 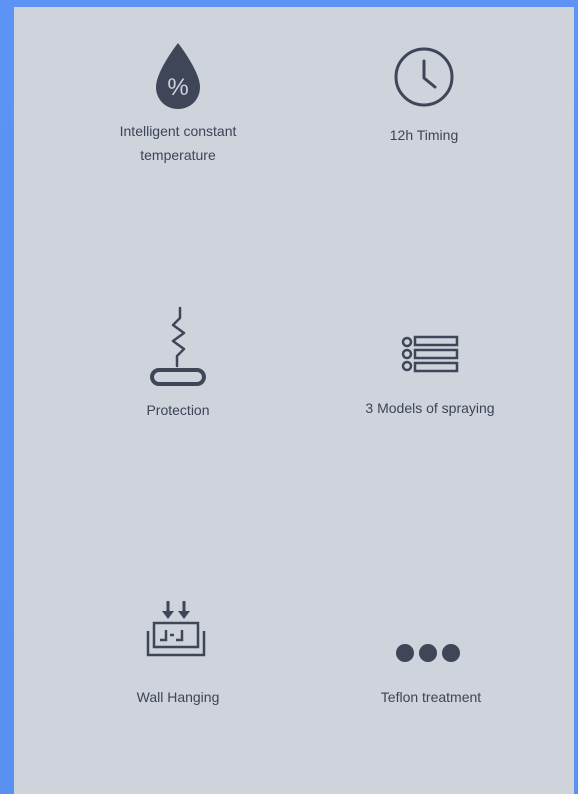 What do you see at coordinates (431, 697) in the screenshot?
I see `feature-label: Teflon treatment` at bounding box center [431, 697].